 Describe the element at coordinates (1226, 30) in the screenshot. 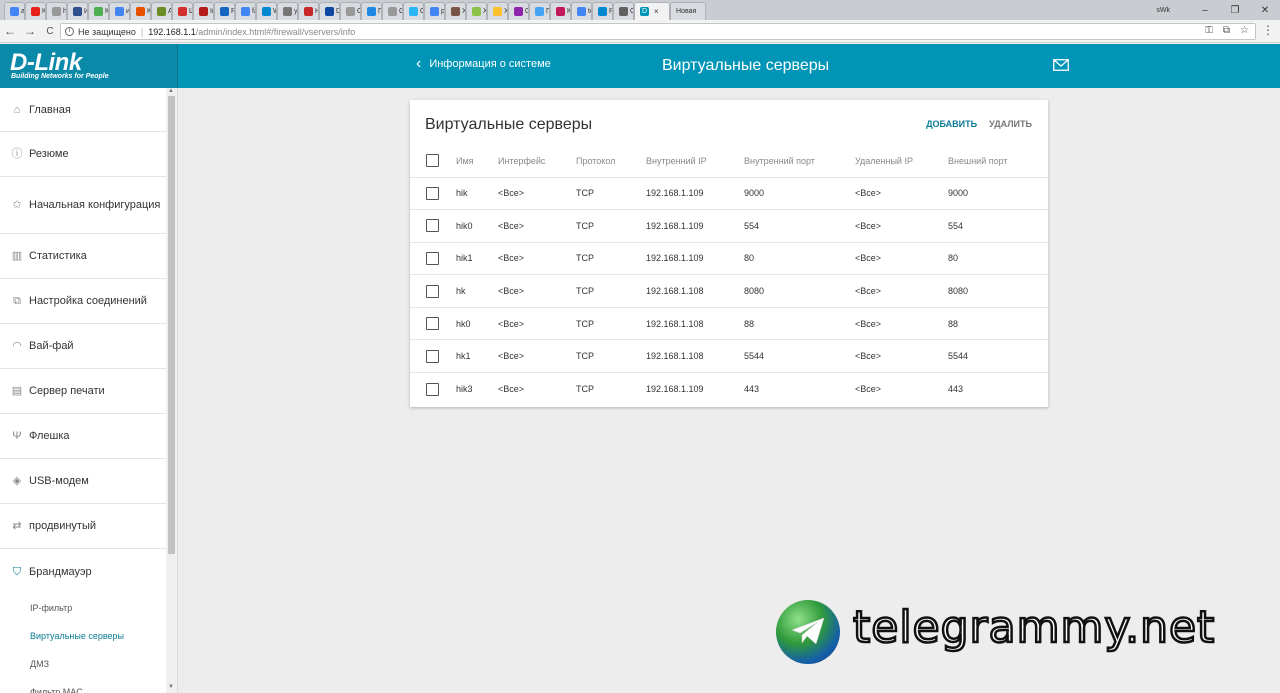

I see `translate-icon: ⧉` at that location.